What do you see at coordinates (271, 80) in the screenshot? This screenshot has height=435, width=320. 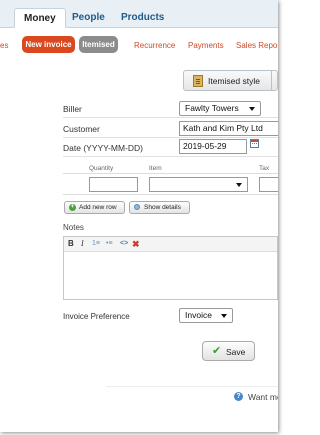 I see `toggle-divider` at bounding box center [271, 80].